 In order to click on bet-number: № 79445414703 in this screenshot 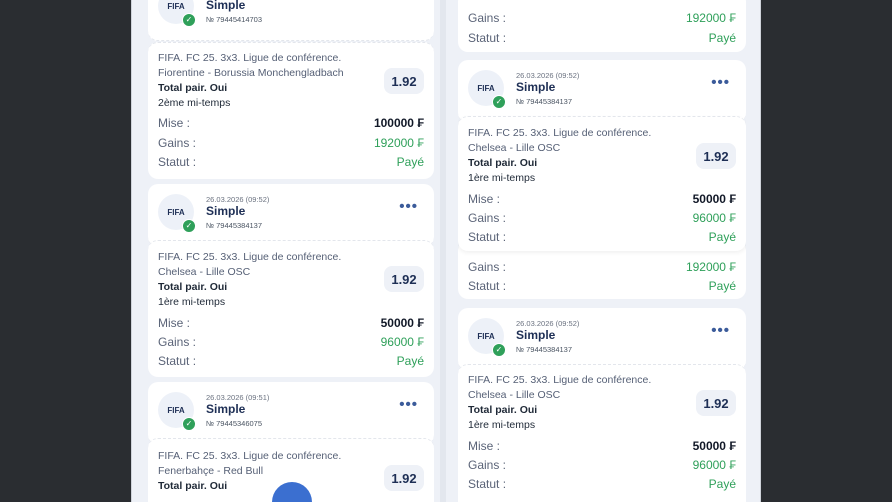, I will do `click(234, 19)`.